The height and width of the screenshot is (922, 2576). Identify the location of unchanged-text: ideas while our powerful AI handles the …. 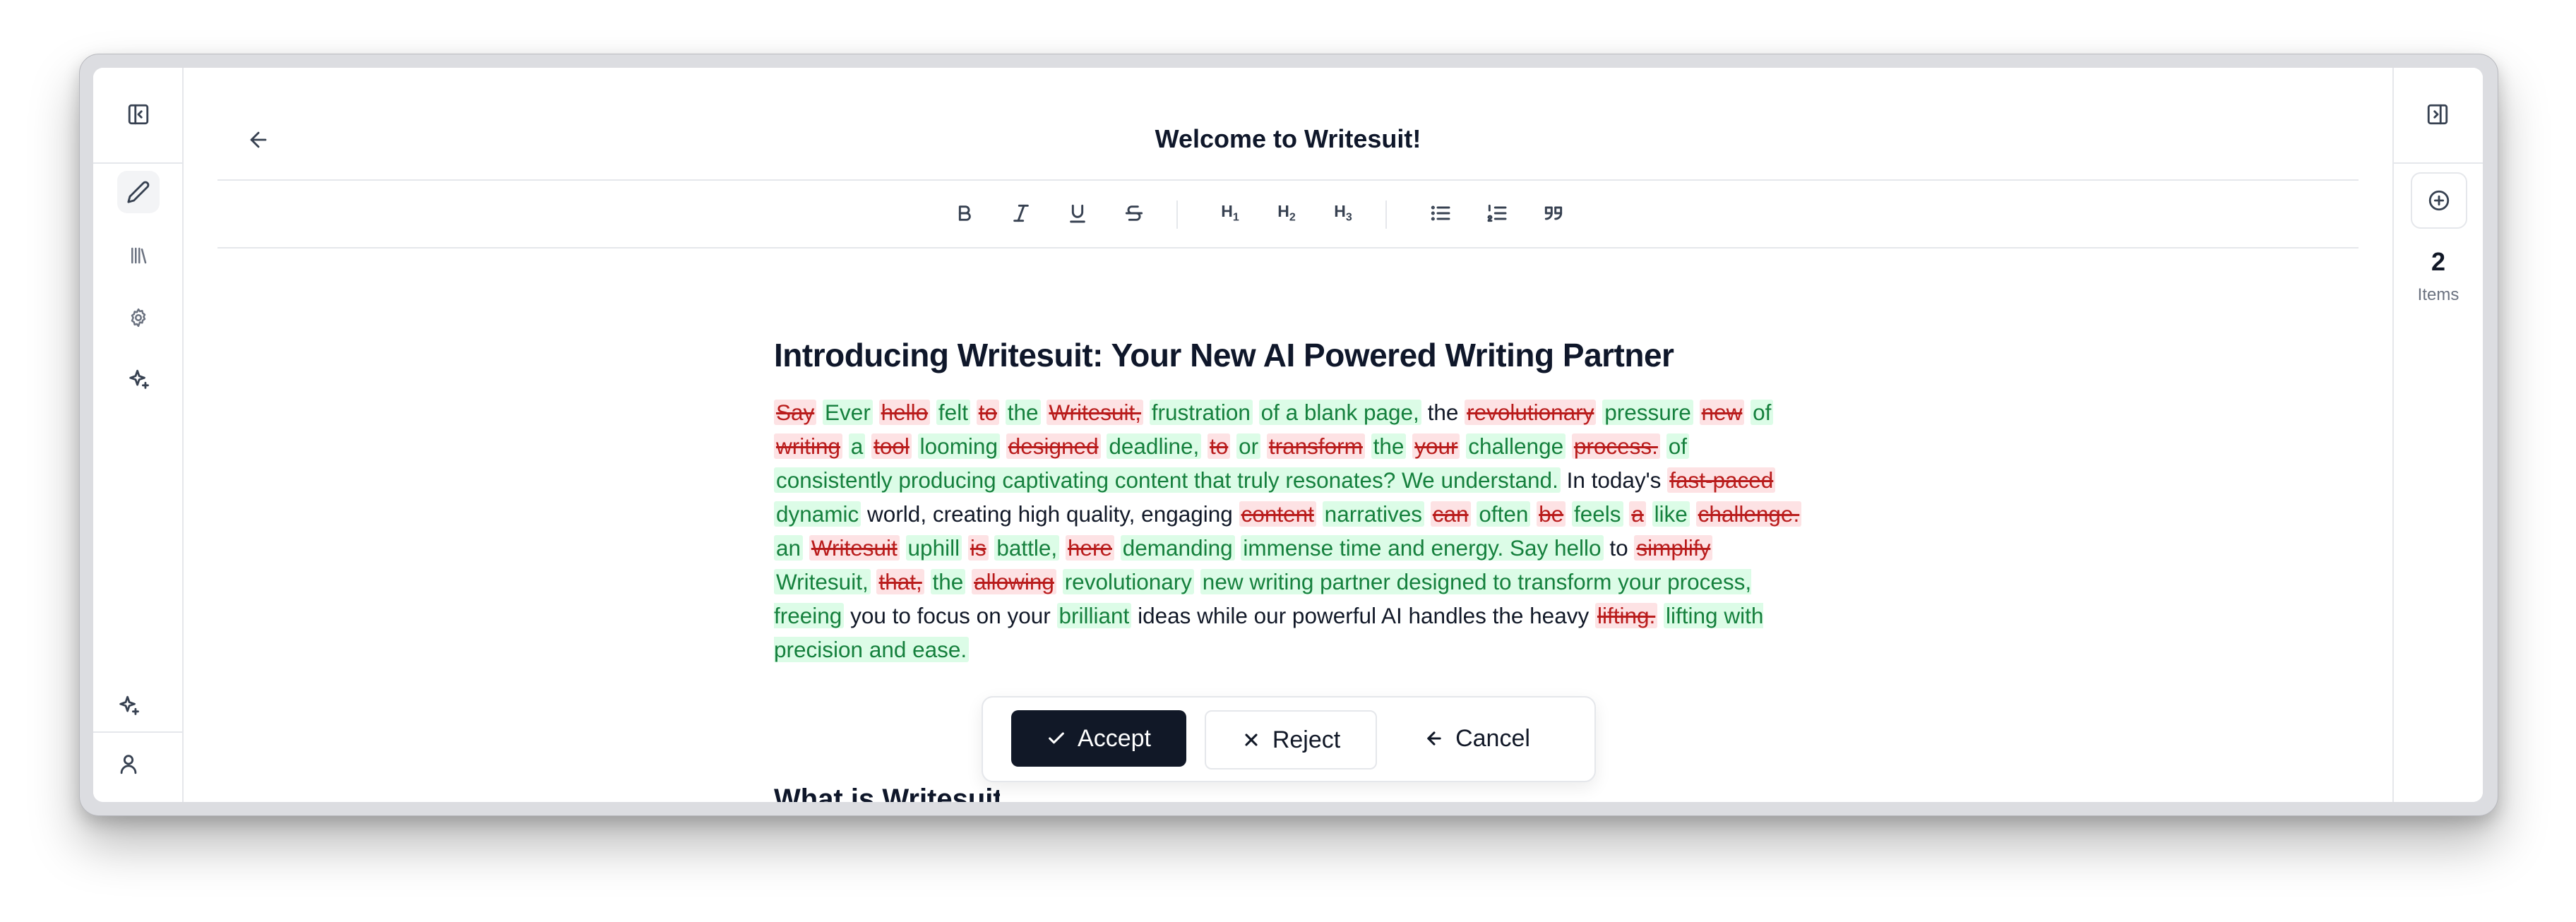
(1363, 615).